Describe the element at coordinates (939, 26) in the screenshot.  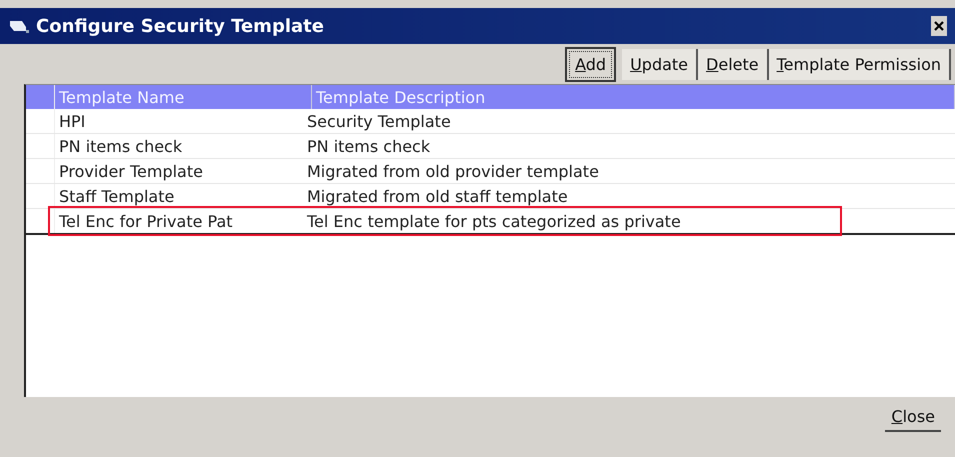
I see `close-icon` at that location.